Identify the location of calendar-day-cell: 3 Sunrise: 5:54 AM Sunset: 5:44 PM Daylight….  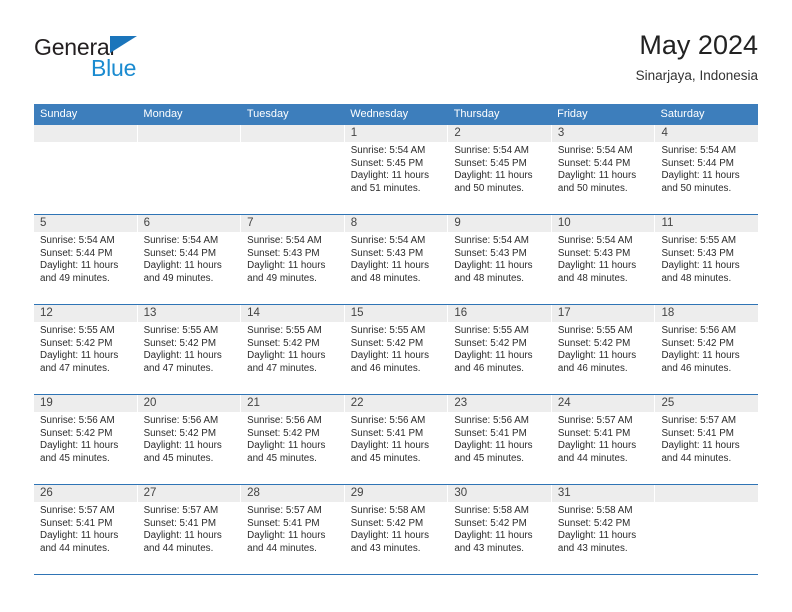
(603, 169).